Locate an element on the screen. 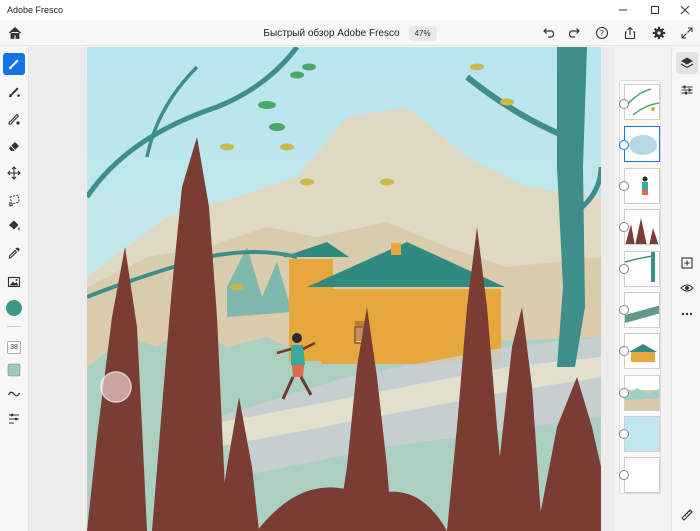 The width and height of the screenshot is (700, 531). vector-brush-tool is located at coordinates (14, 119).